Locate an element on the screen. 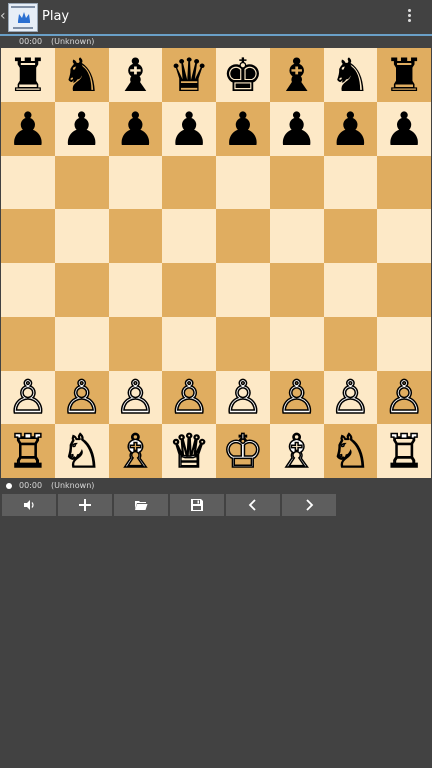 The width and height of the screenshot is (432, 768). board-square-b2: ♙ is located at coordinates (81, 397).